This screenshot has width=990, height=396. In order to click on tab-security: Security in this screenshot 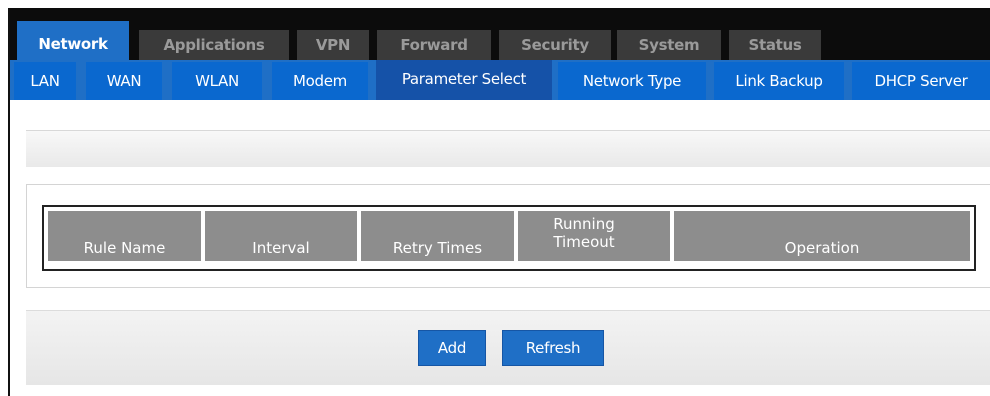, I will do `click(555, 45)`.